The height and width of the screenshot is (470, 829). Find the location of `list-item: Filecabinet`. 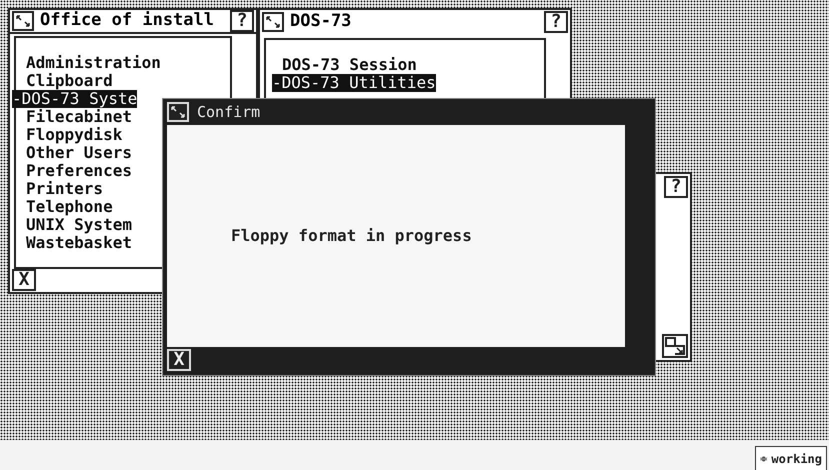

list-item: Filecabinet is located at coordinates (79, 117).